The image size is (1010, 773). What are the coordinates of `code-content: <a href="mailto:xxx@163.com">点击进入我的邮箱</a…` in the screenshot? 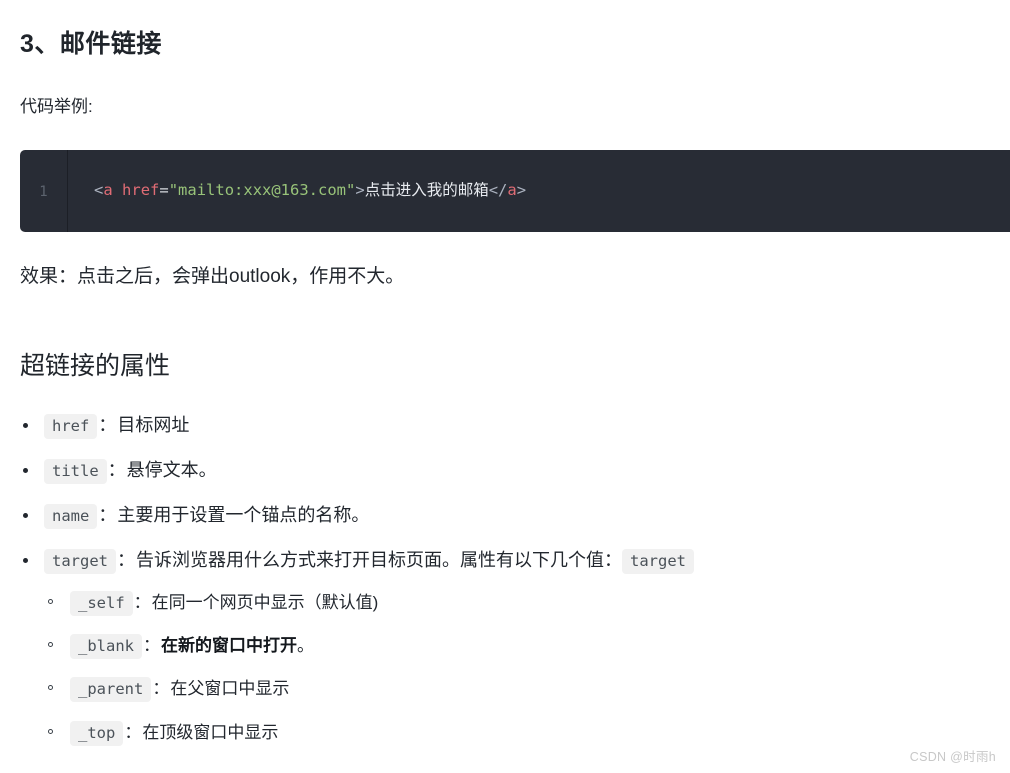 It's located at (539, 191).